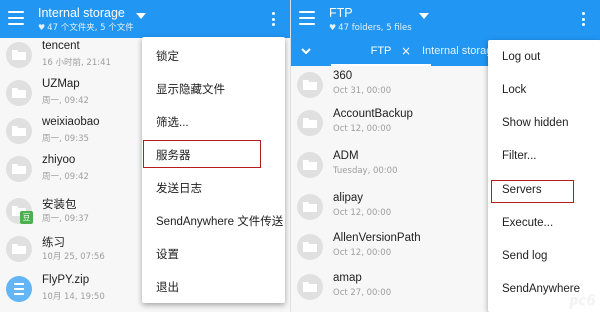  I want to click on file-date: Oct 31, 00:00, so click(362, 91).